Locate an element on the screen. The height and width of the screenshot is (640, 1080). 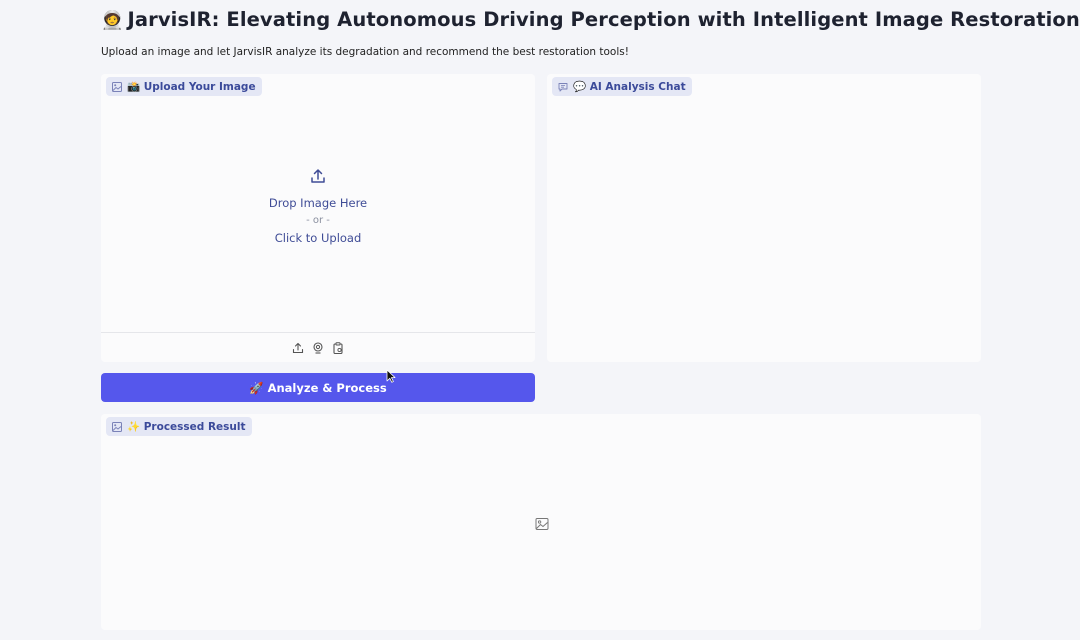
upload-arrow-icon is located at coordinates (318, 178).